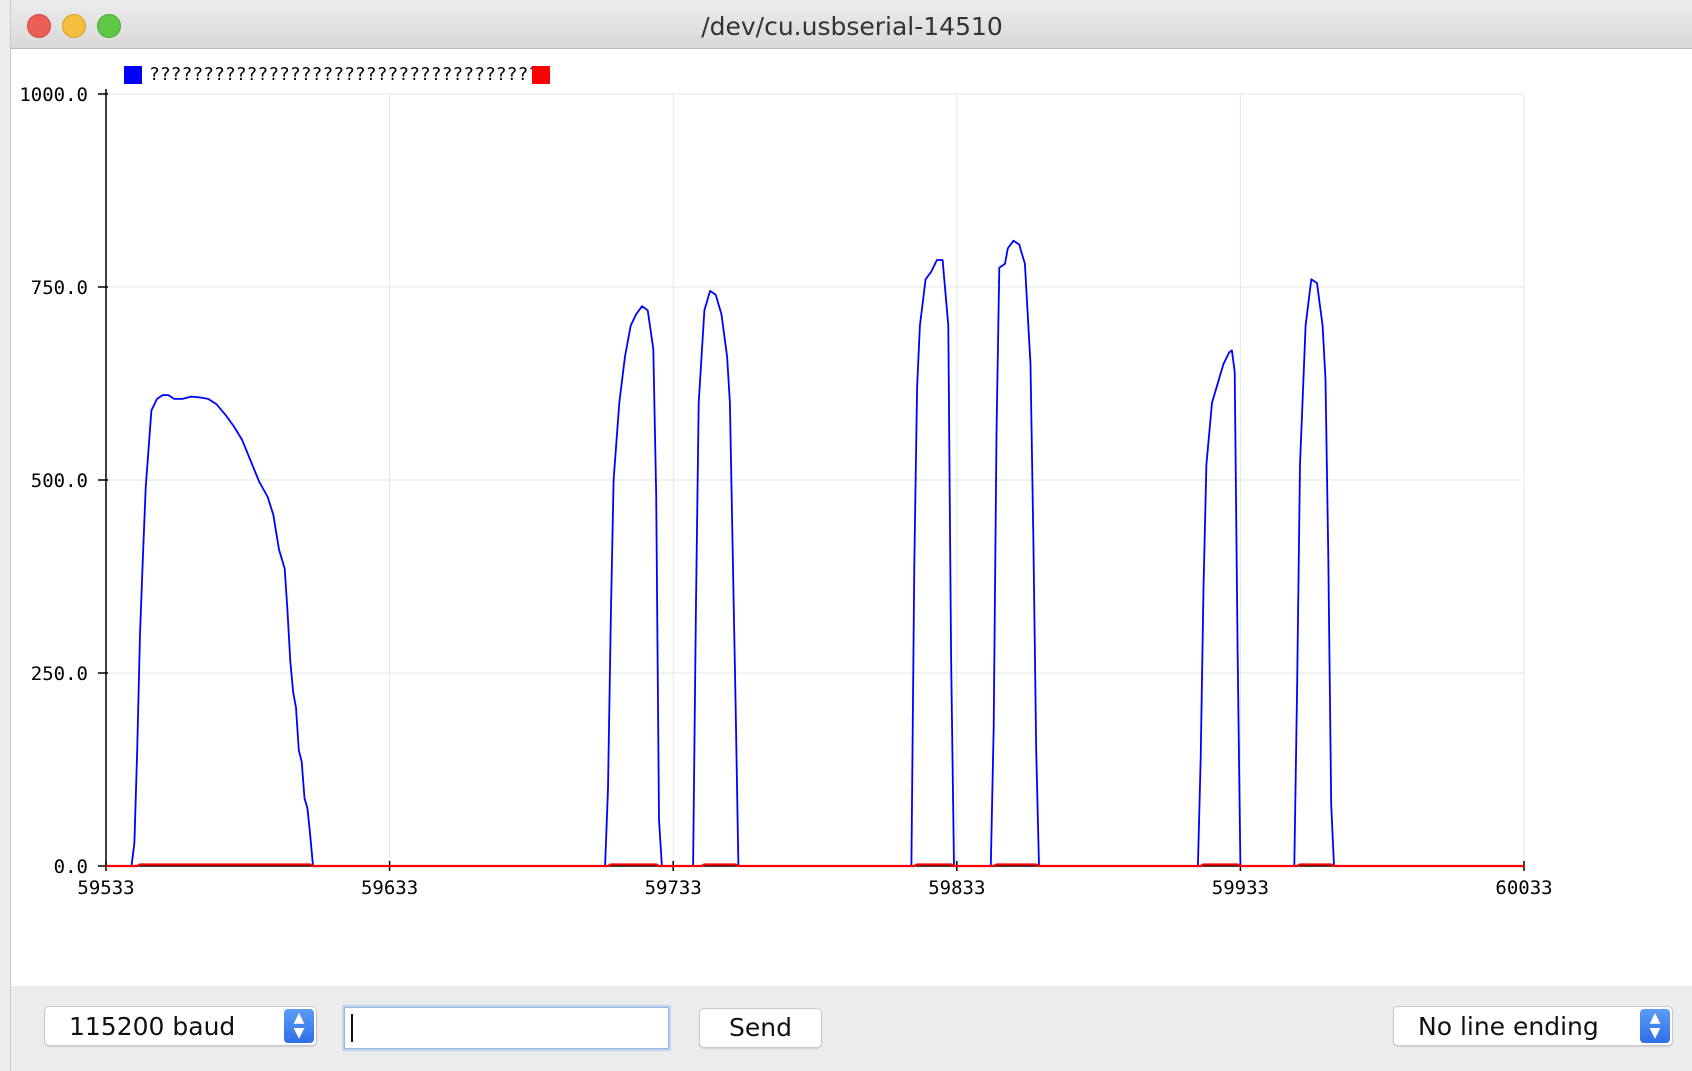 This screenshot has width=1692, height=1071. I want to click on send-button: Send, so click(760, 1028).